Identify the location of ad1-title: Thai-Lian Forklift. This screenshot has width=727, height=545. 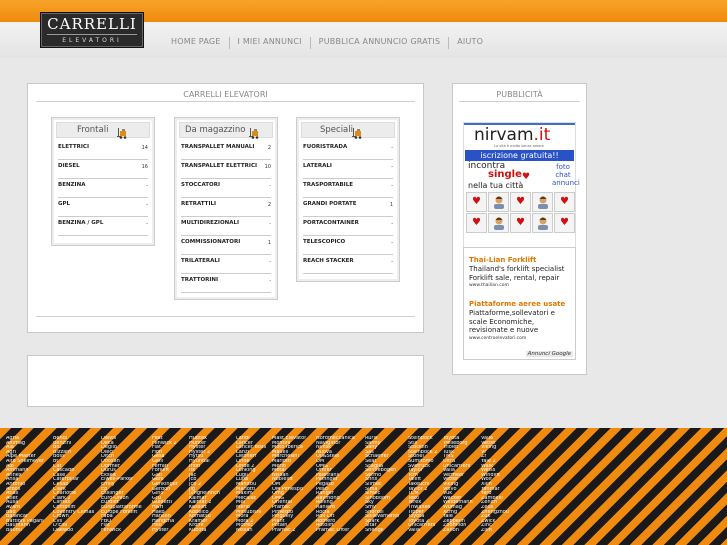
(521, 260).